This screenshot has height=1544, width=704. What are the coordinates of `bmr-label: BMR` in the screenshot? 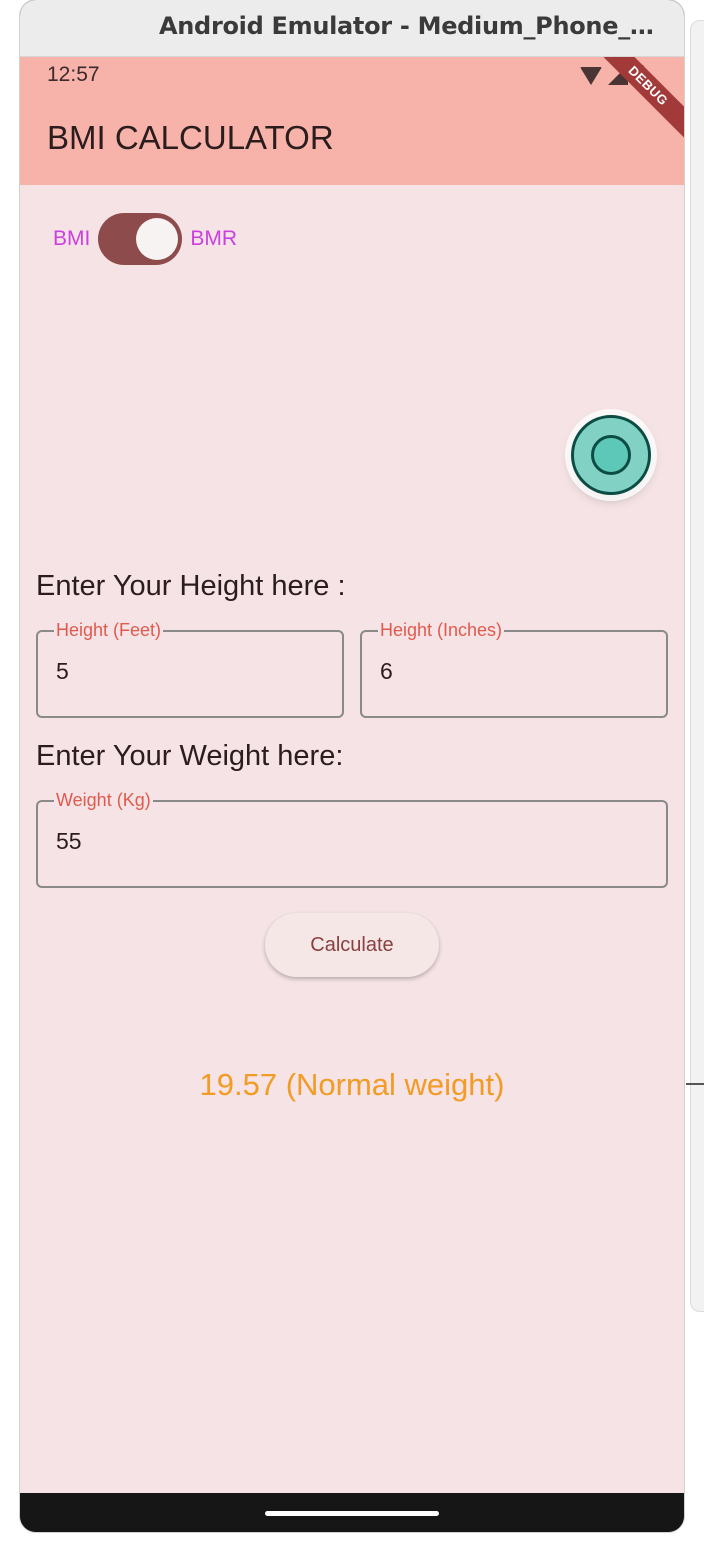 It's located at (214, 238).